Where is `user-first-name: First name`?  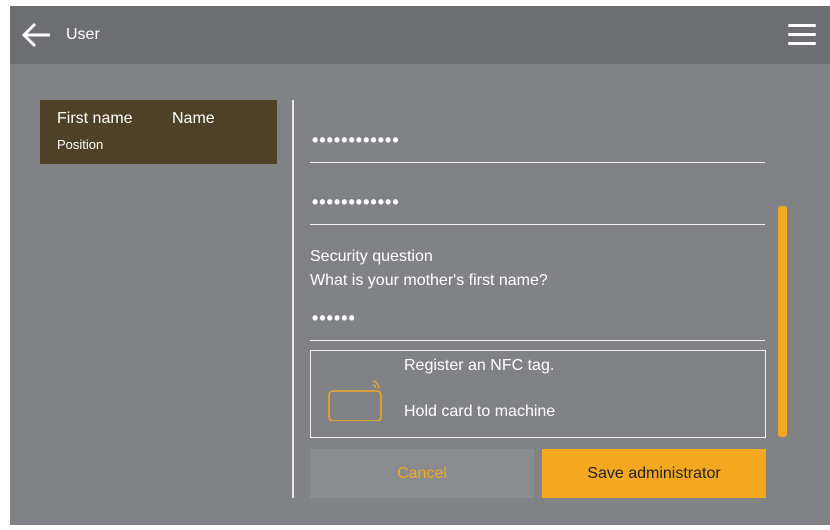 user-first-name: First name is located at coordinates (95, 118).